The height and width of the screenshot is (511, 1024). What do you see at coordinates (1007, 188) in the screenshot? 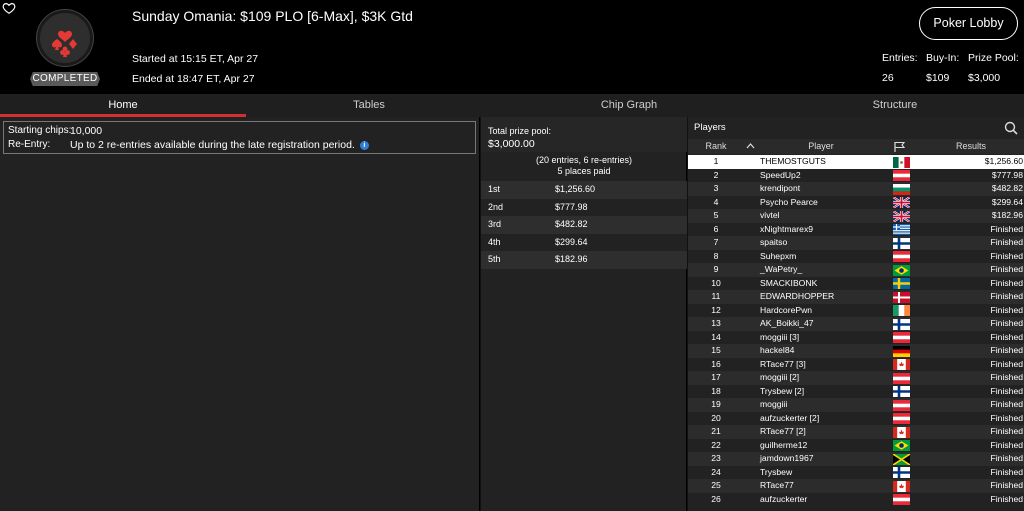
I see `player-result: $482.82` at bounding box center [1007, 188].